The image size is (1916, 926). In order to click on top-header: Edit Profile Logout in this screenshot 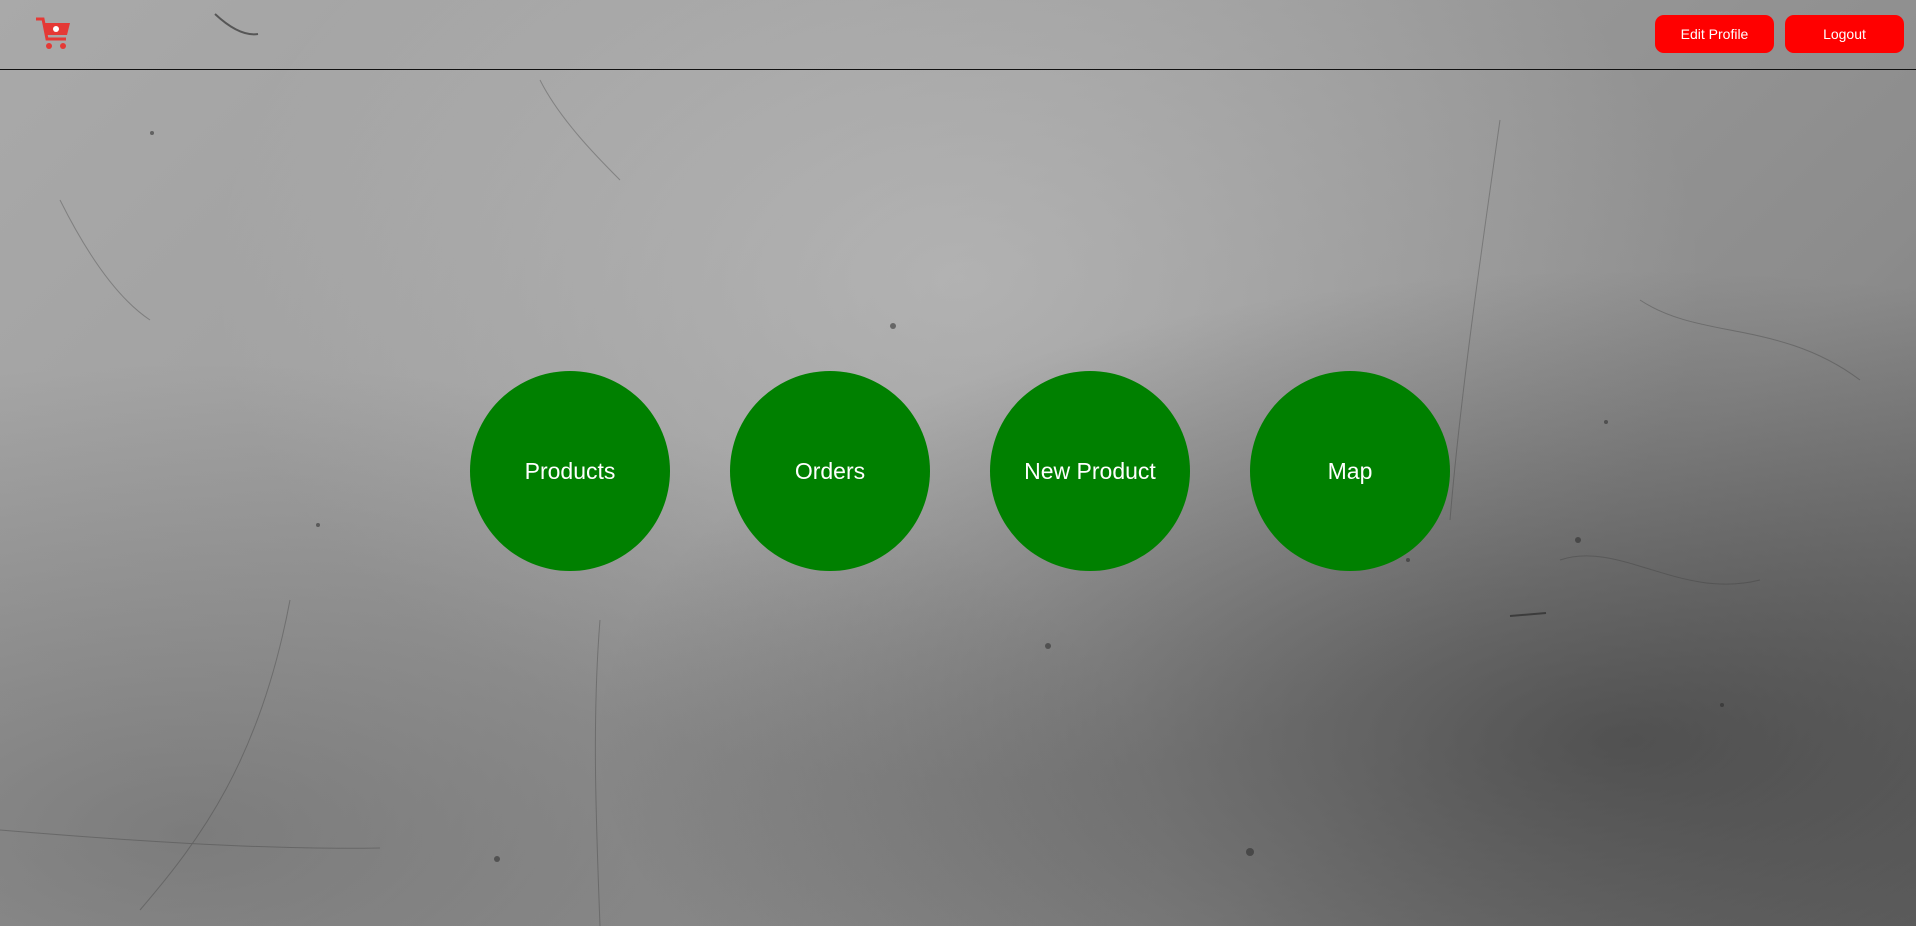, I will do `click(958, 35)`.